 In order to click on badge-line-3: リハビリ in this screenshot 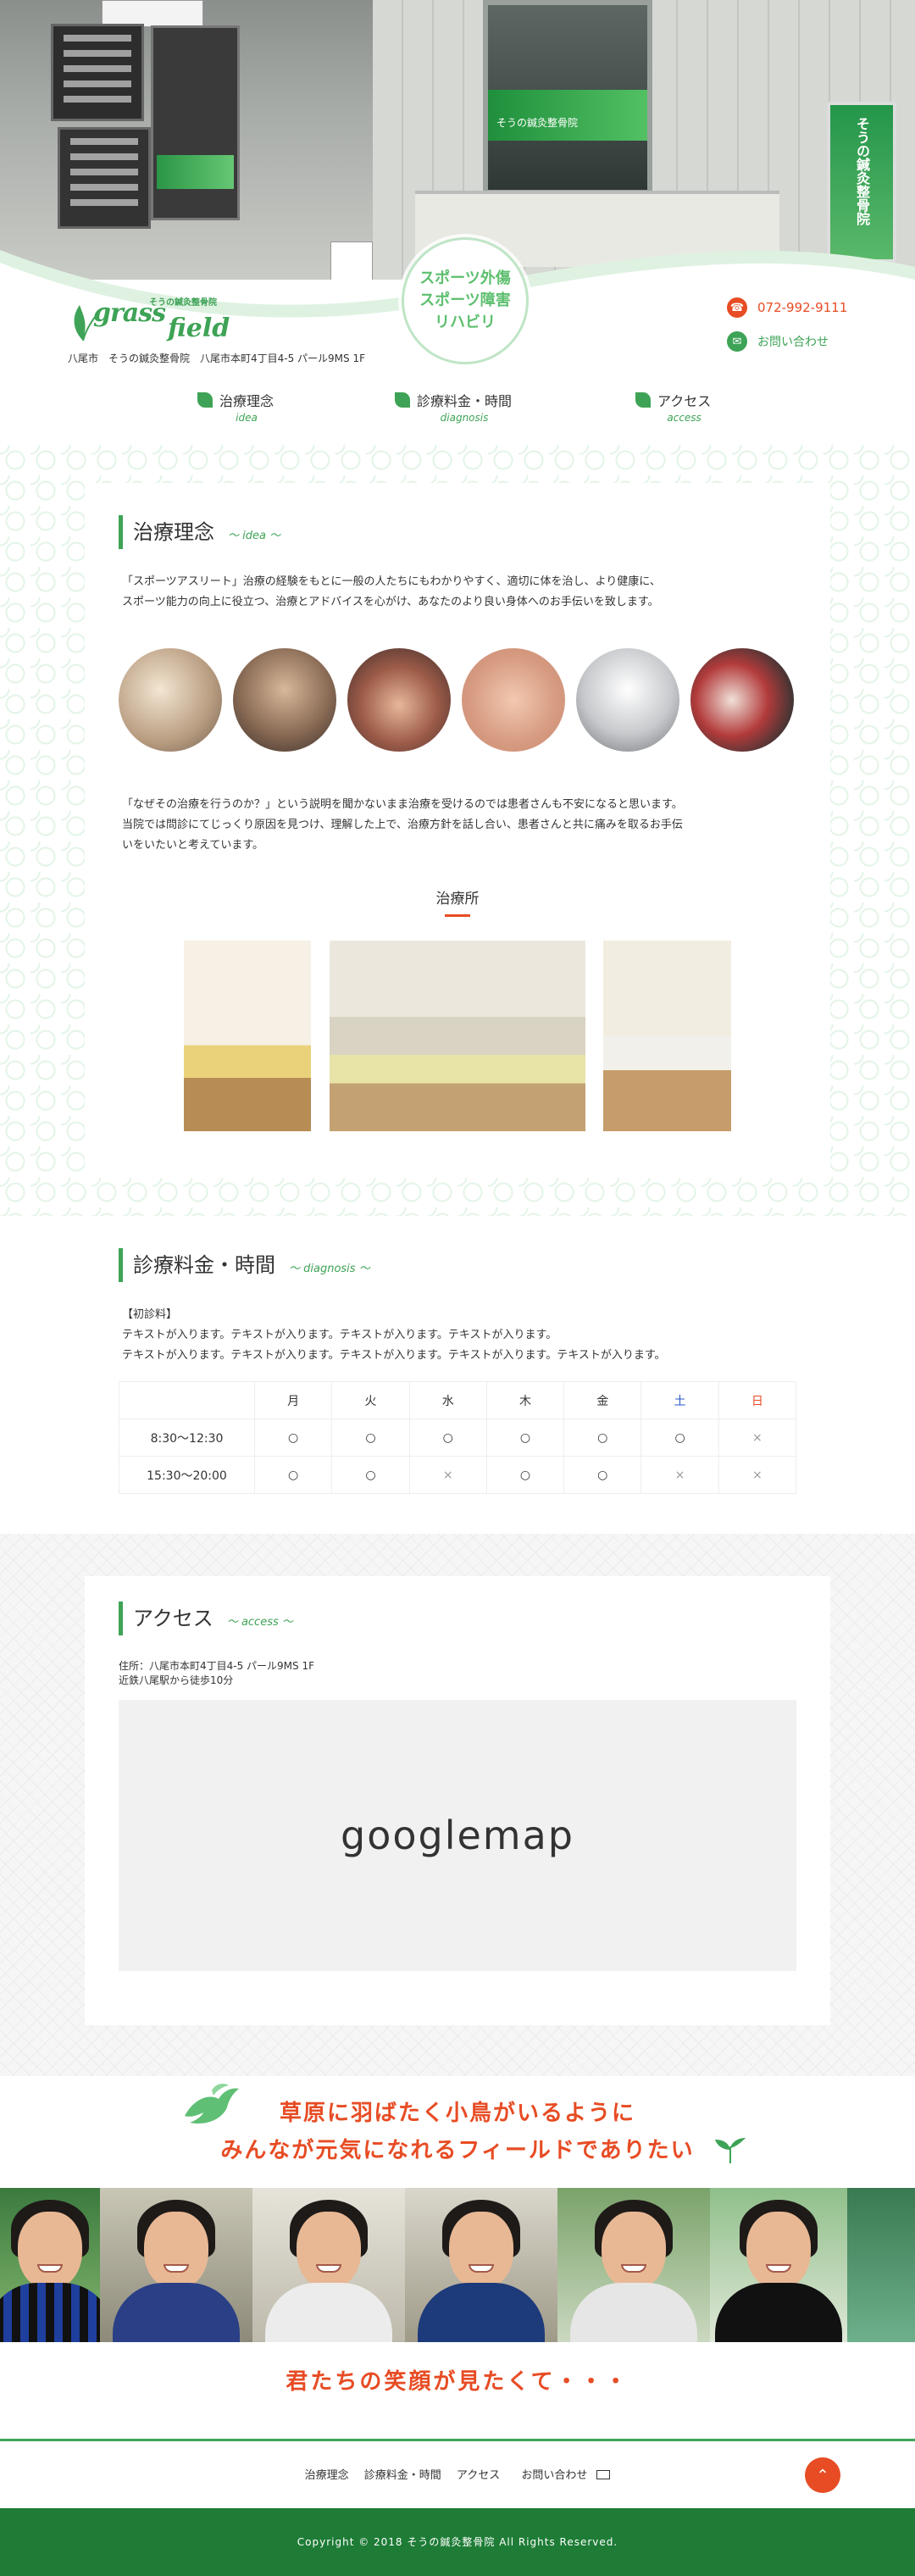, I will do `click(465, 322)`.